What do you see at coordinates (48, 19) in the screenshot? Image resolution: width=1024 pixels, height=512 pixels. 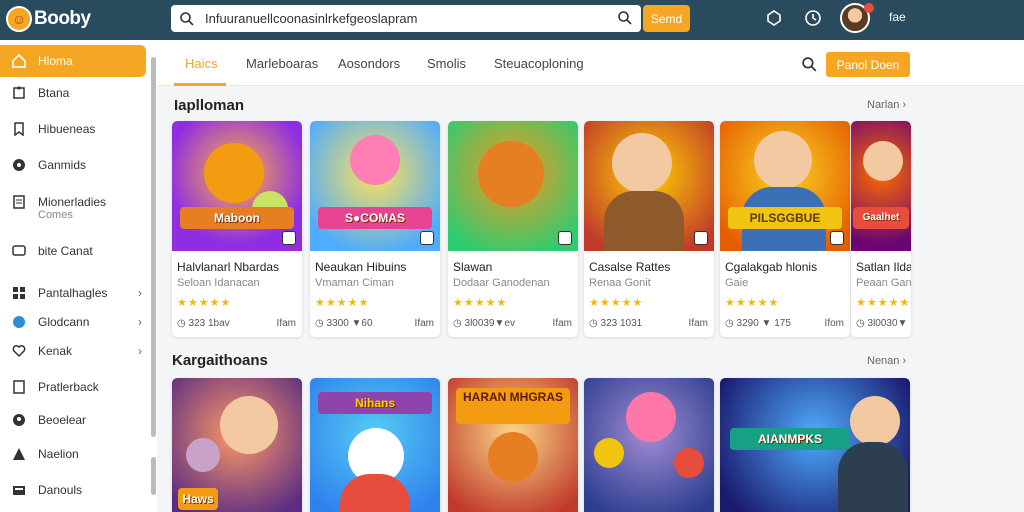 I see `app-logo: ☺ Booby` at bounding box center [48, 19].